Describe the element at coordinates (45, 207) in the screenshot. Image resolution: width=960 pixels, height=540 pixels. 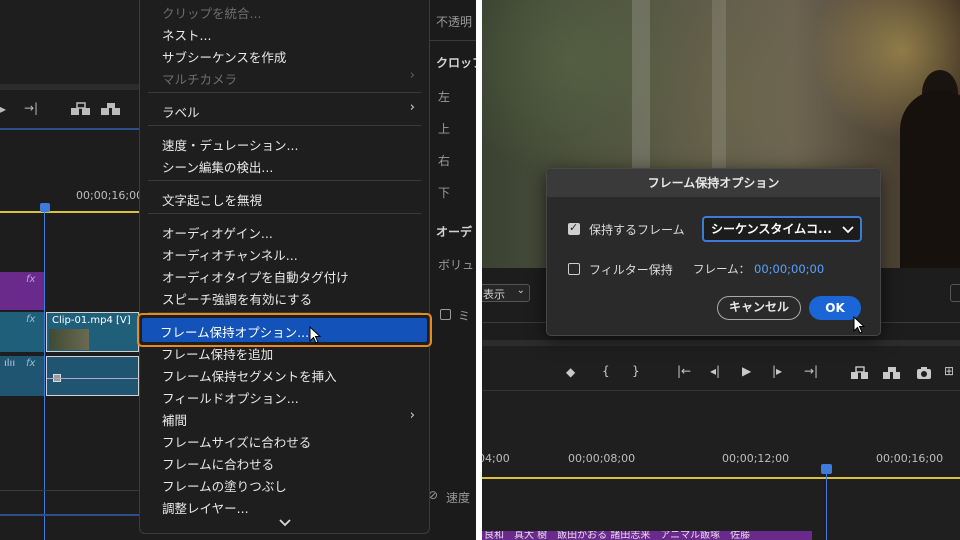
I see `playhead-handle` at that location.